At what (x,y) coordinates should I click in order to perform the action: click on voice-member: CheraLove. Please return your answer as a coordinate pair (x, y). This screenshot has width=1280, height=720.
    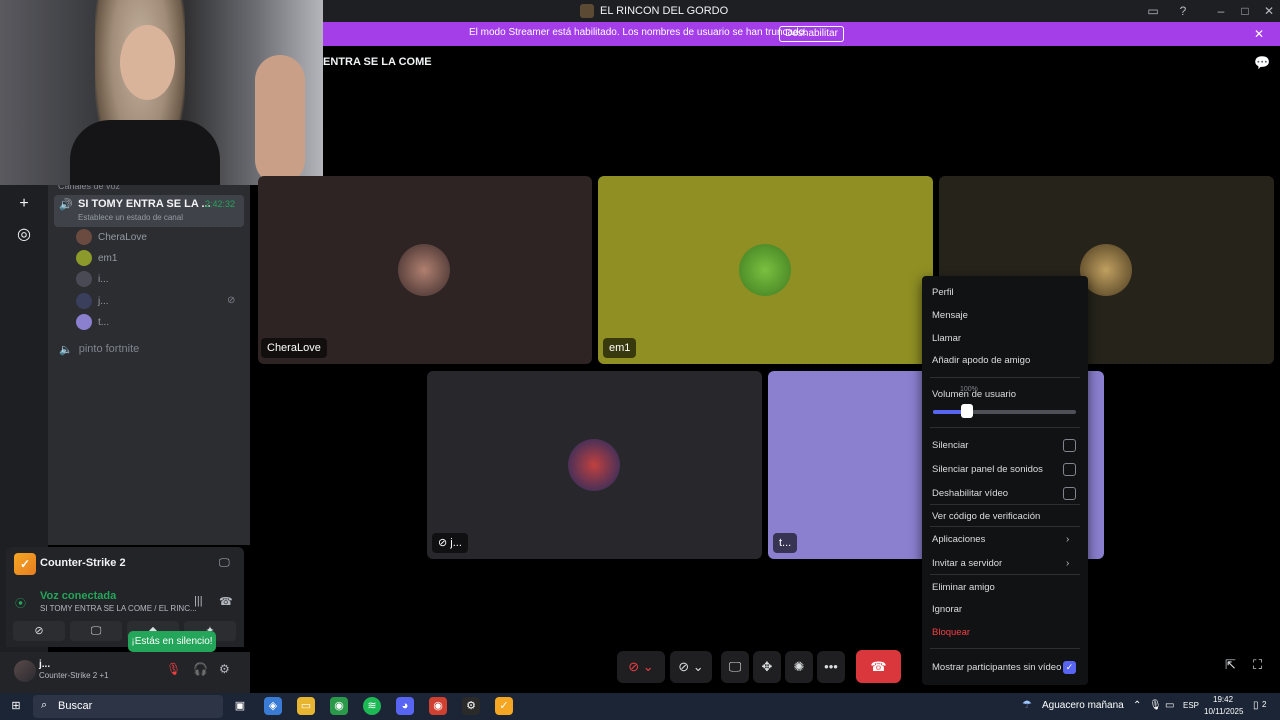
    Looking at the image, I should click on (111, 237).